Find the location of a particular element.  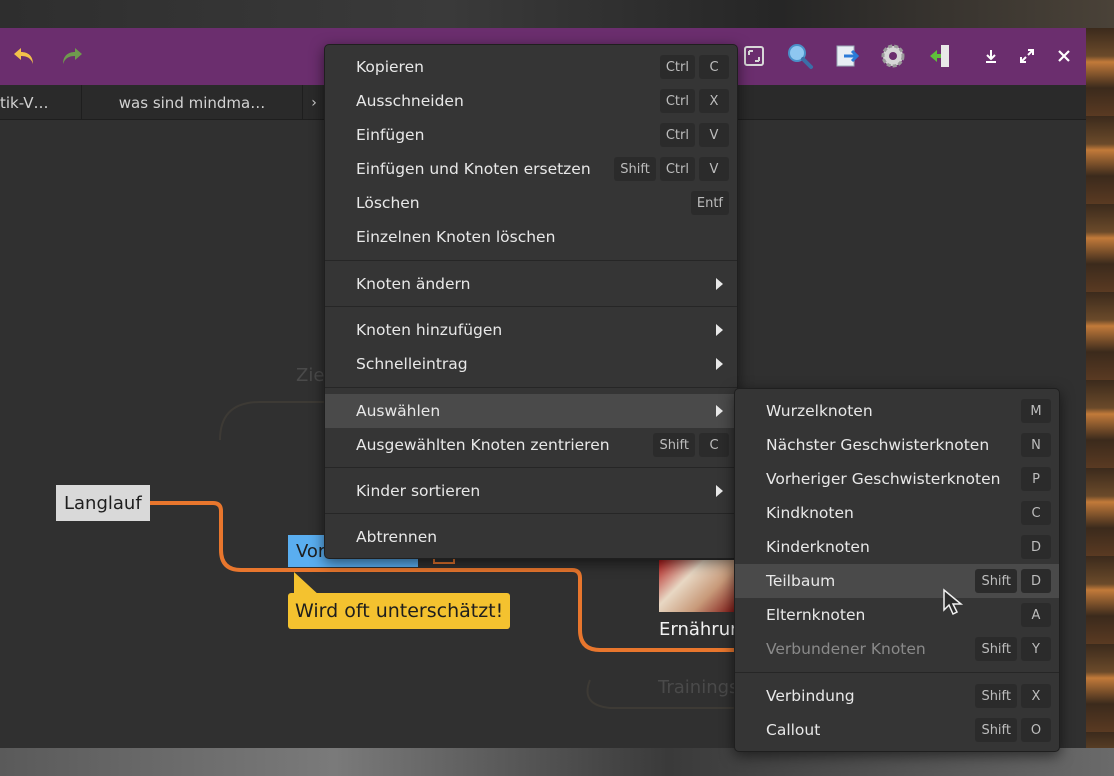

export-button is located at coordinates (847, 56).